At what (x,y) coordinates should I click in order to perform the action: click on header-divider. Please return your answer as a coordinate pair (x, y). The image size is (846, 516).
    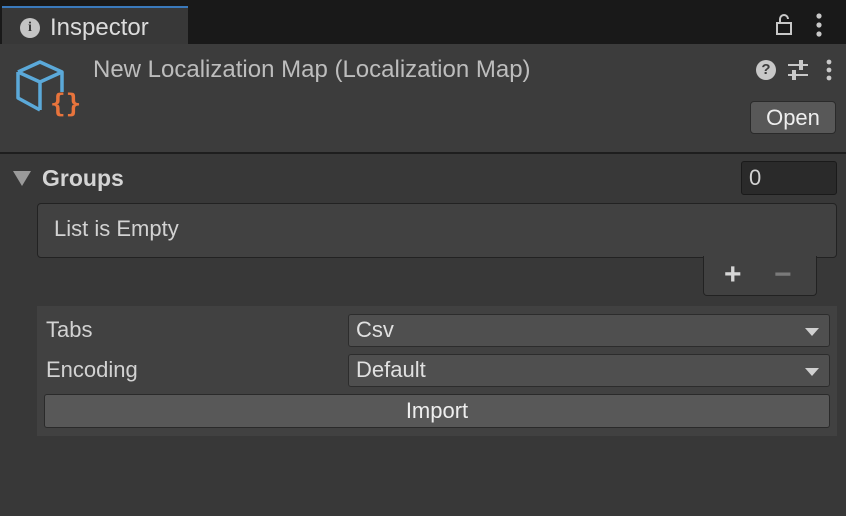
    Looking at the image, I should click on (423, 153).